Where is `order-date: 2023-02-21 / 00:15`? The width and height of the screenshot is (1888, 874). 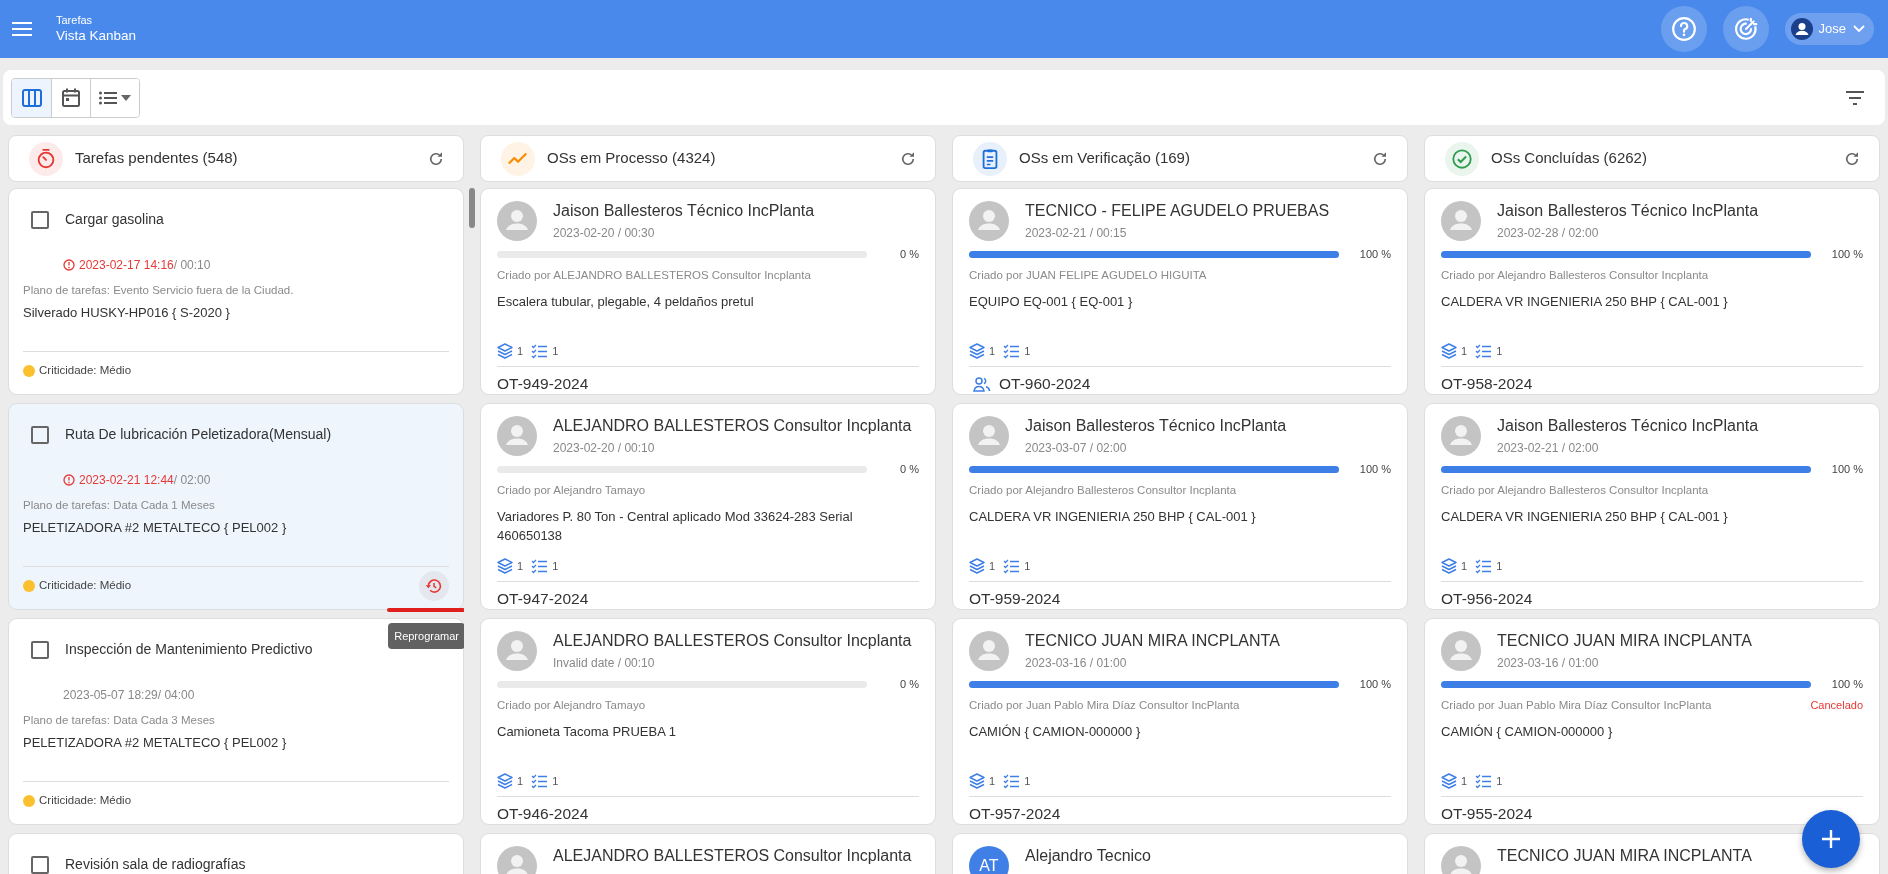 order-date: 2023-02-21 / 00:15 is located at coordinates (1076, 234).